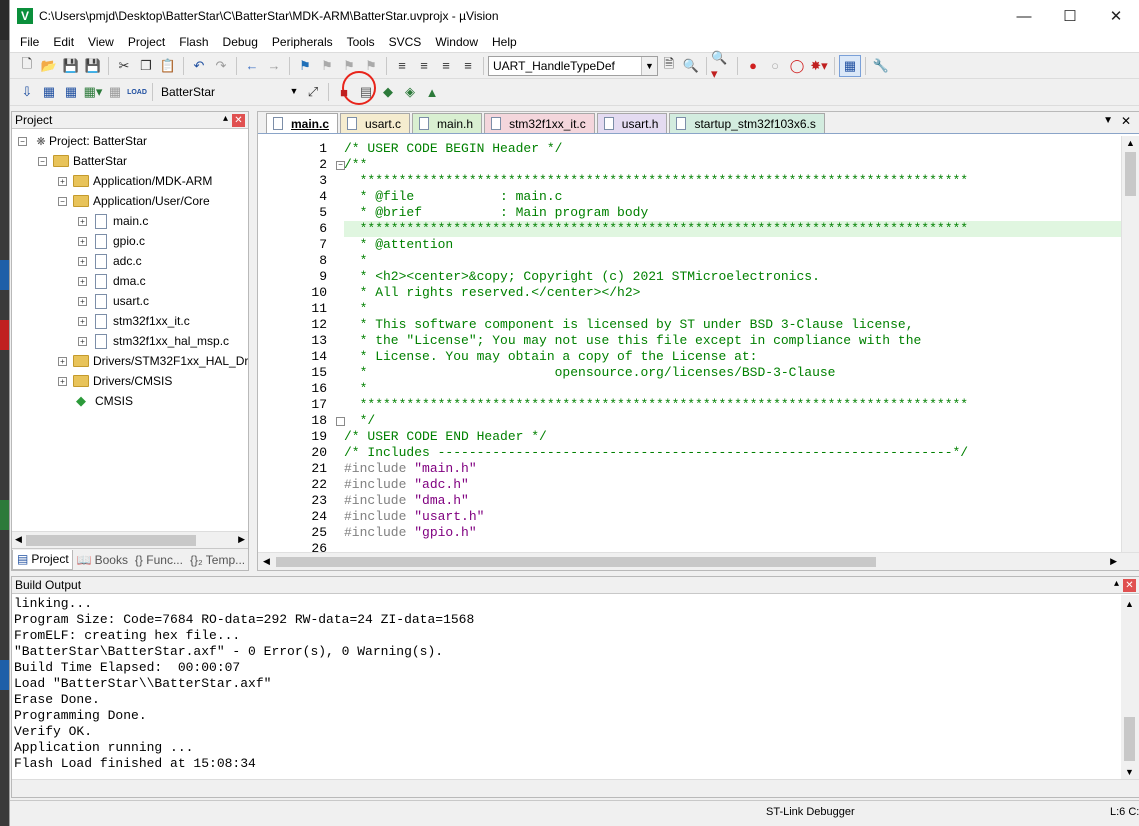  I want to click on cut-icon: ✂, so click(124, 66).